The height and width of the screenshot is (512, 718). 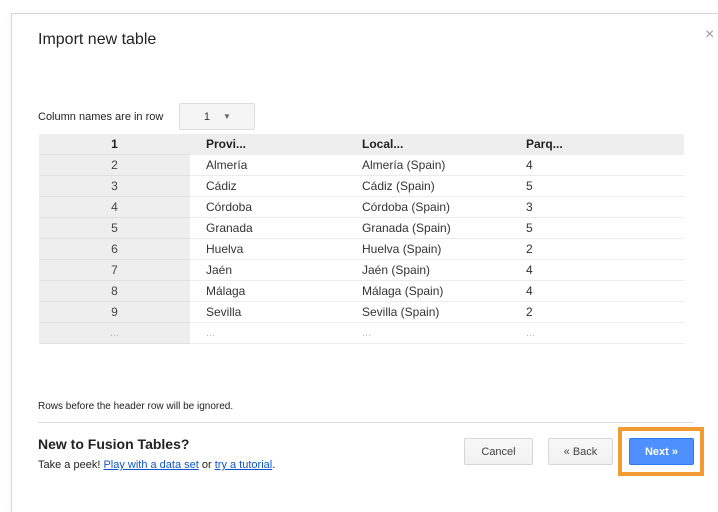 I want to click on dialog-title: Import new table, so click(x=97, y=39).